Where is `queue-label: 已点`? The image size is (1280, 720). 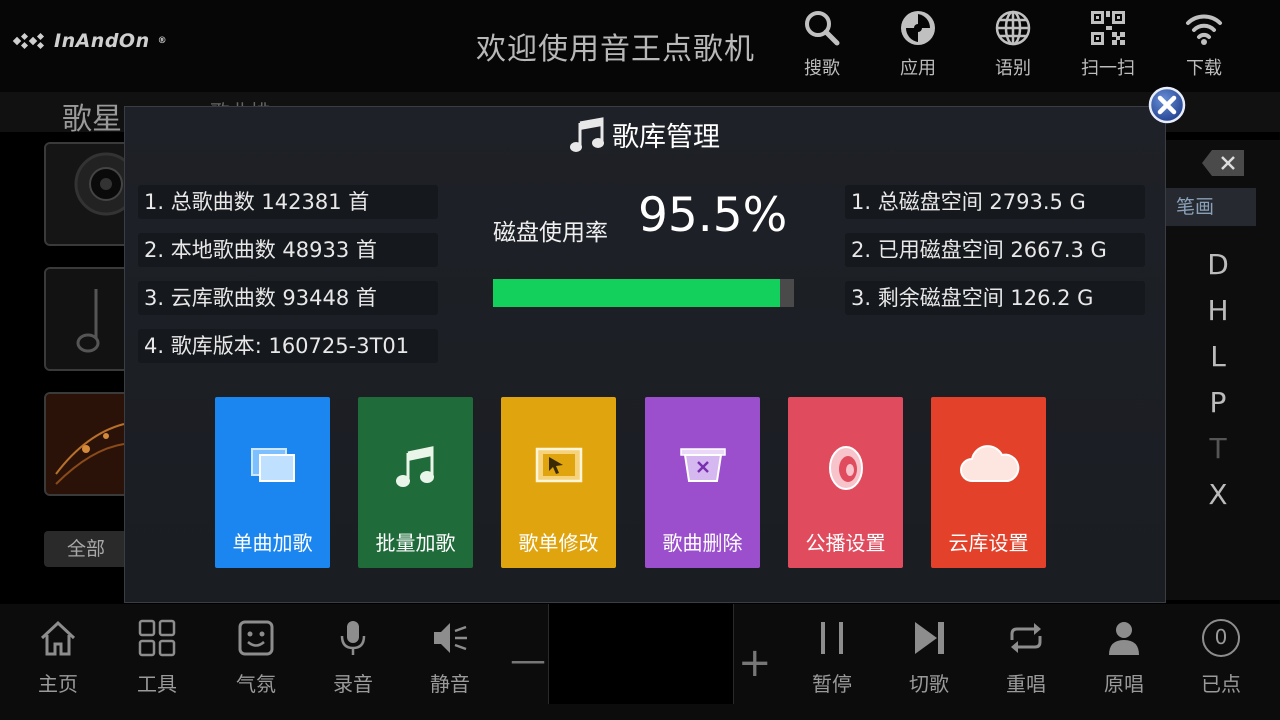 queue-label: 已点 is located at coordinates (1221, 684).